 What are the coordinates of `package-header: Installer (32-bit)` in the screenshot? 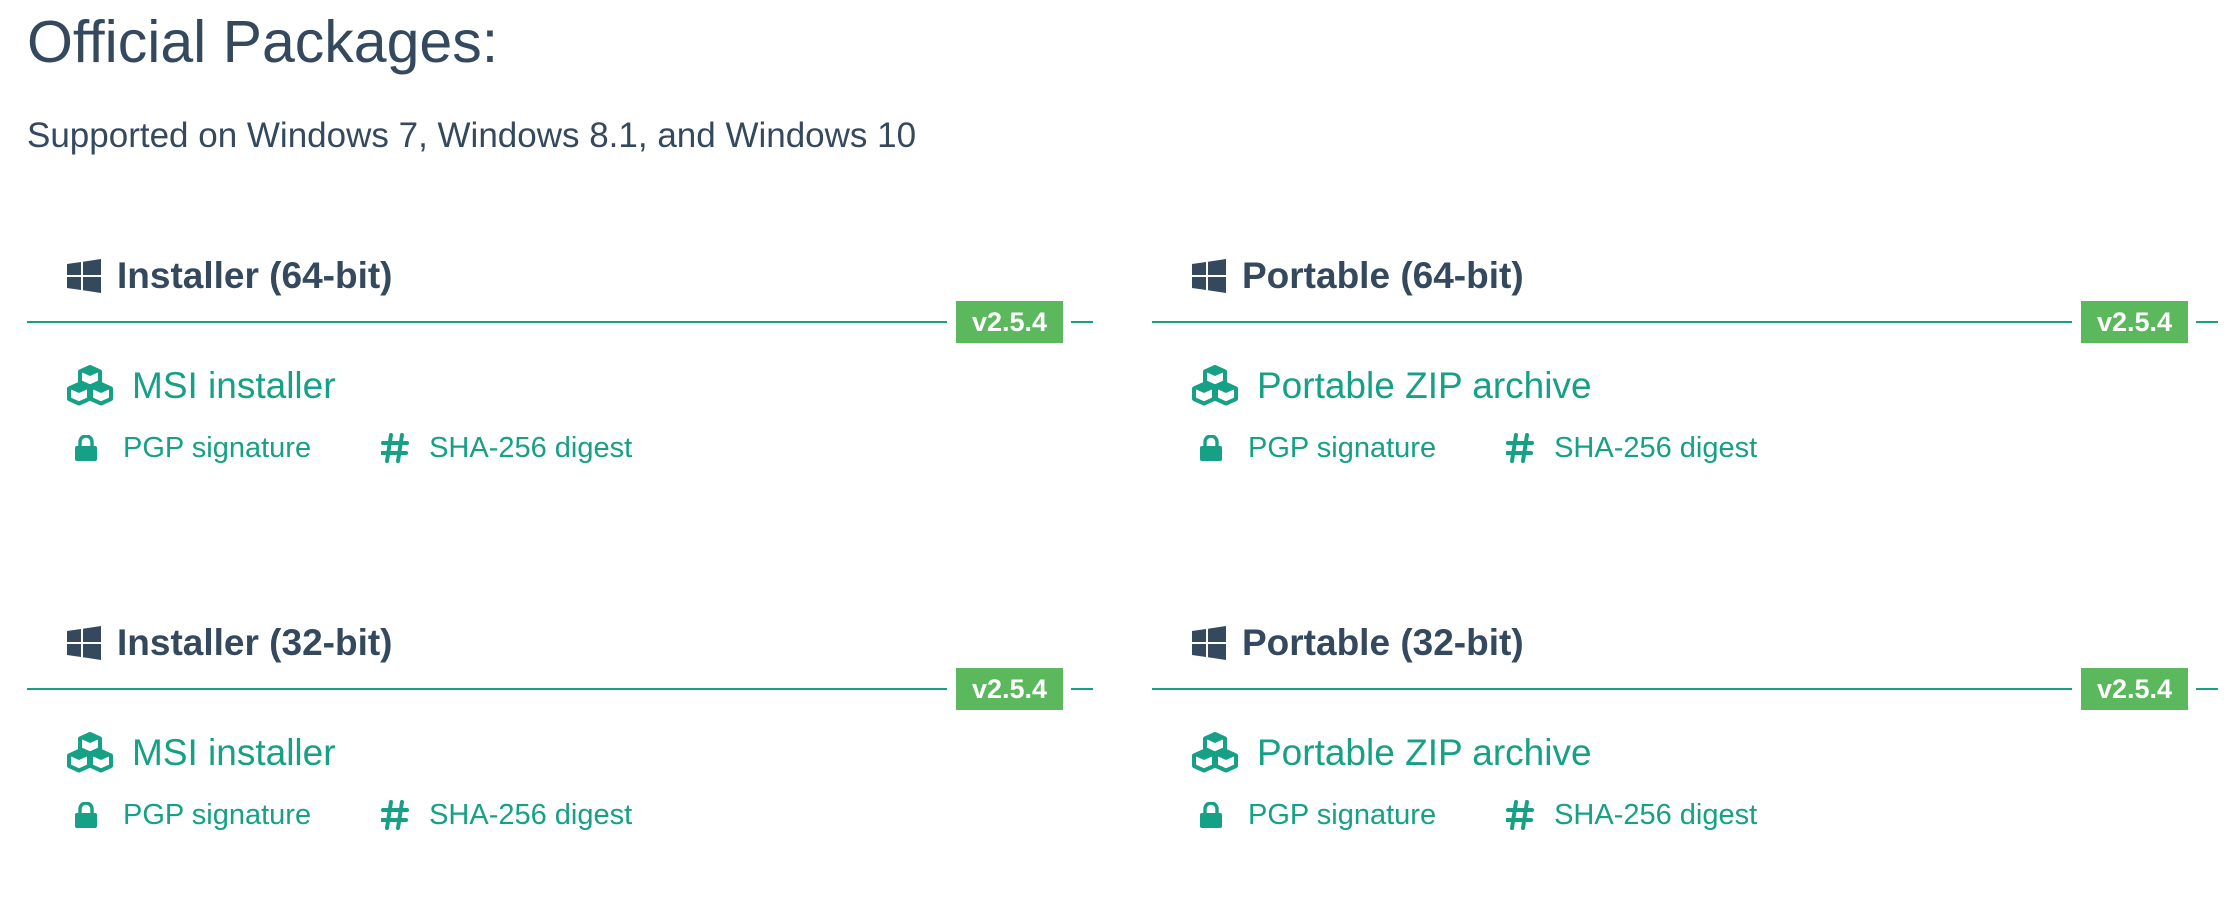 It's located at (230, 643).